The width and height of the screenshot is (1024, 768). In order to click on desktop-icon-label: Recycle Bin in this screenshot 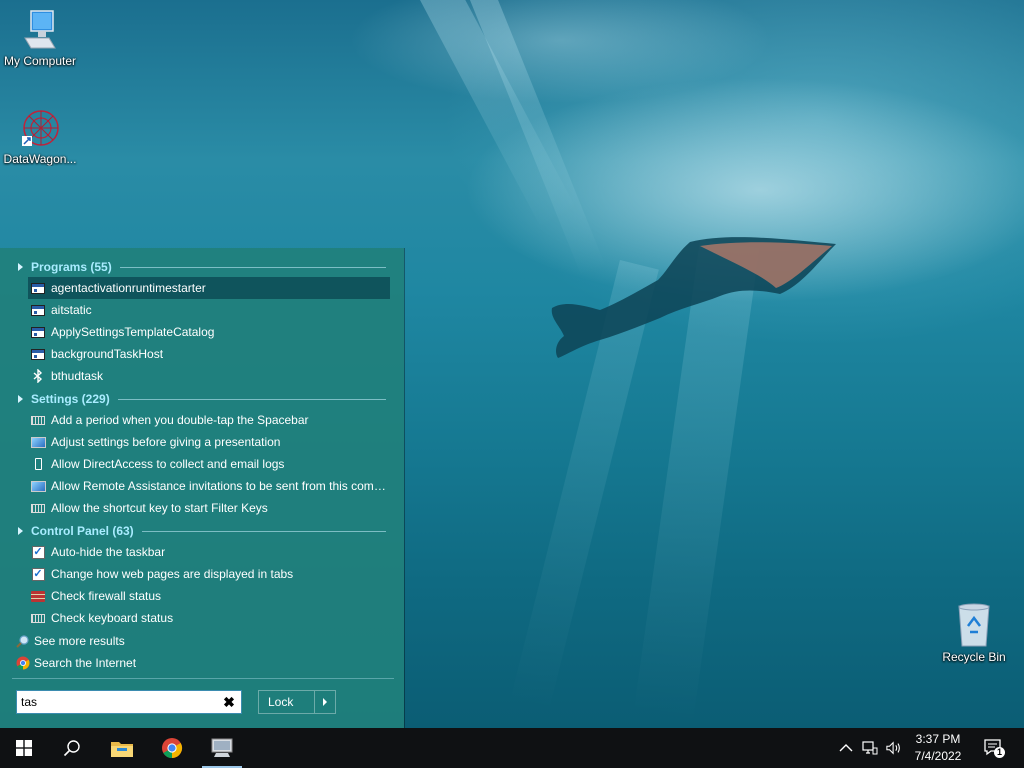, I will do `click(974, 657)`.